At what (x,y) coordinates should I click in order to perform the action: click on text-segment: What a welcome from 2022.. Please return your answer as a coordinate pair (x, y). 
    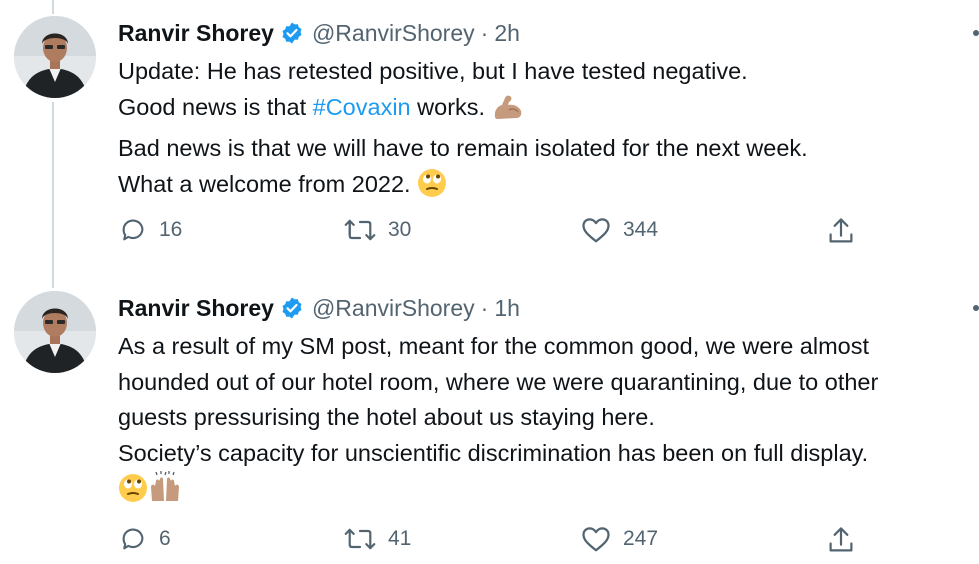
    Looking at the image, I should click on (264, 183).